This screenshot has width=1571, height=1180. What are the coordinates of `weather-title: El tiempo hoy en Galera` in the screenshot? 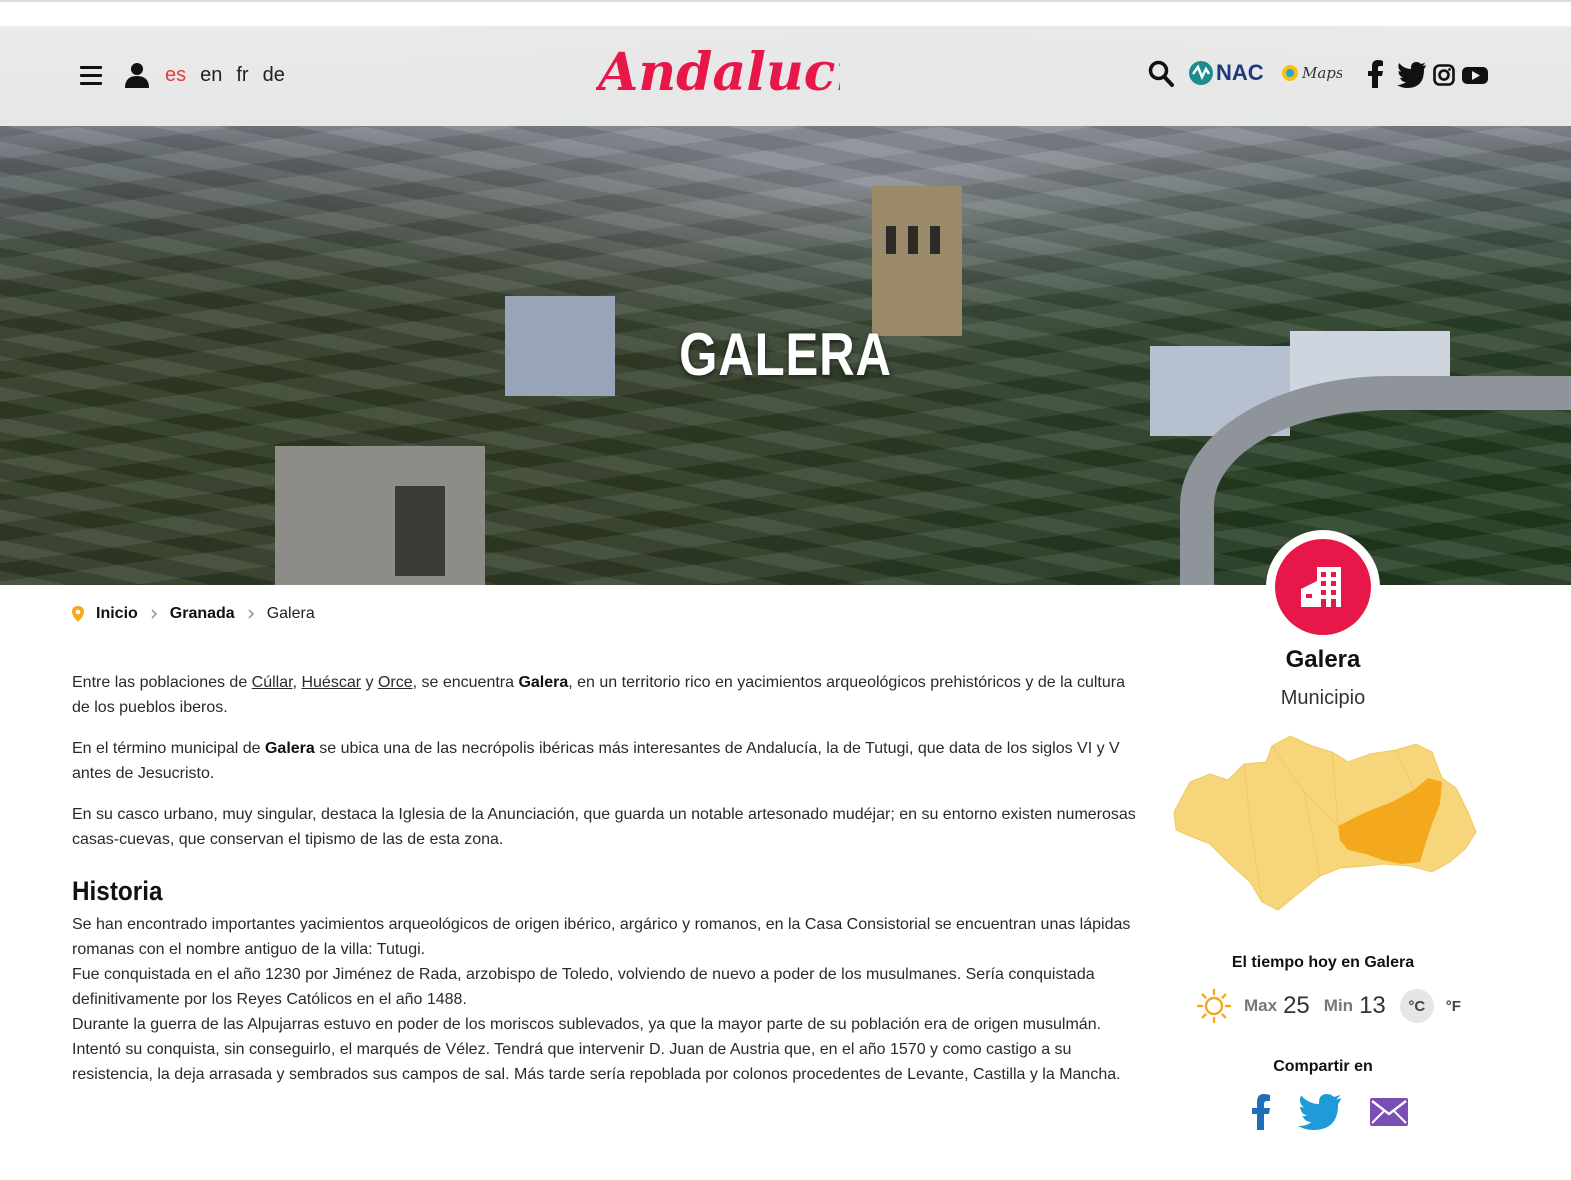 It's located at (1323, 962).